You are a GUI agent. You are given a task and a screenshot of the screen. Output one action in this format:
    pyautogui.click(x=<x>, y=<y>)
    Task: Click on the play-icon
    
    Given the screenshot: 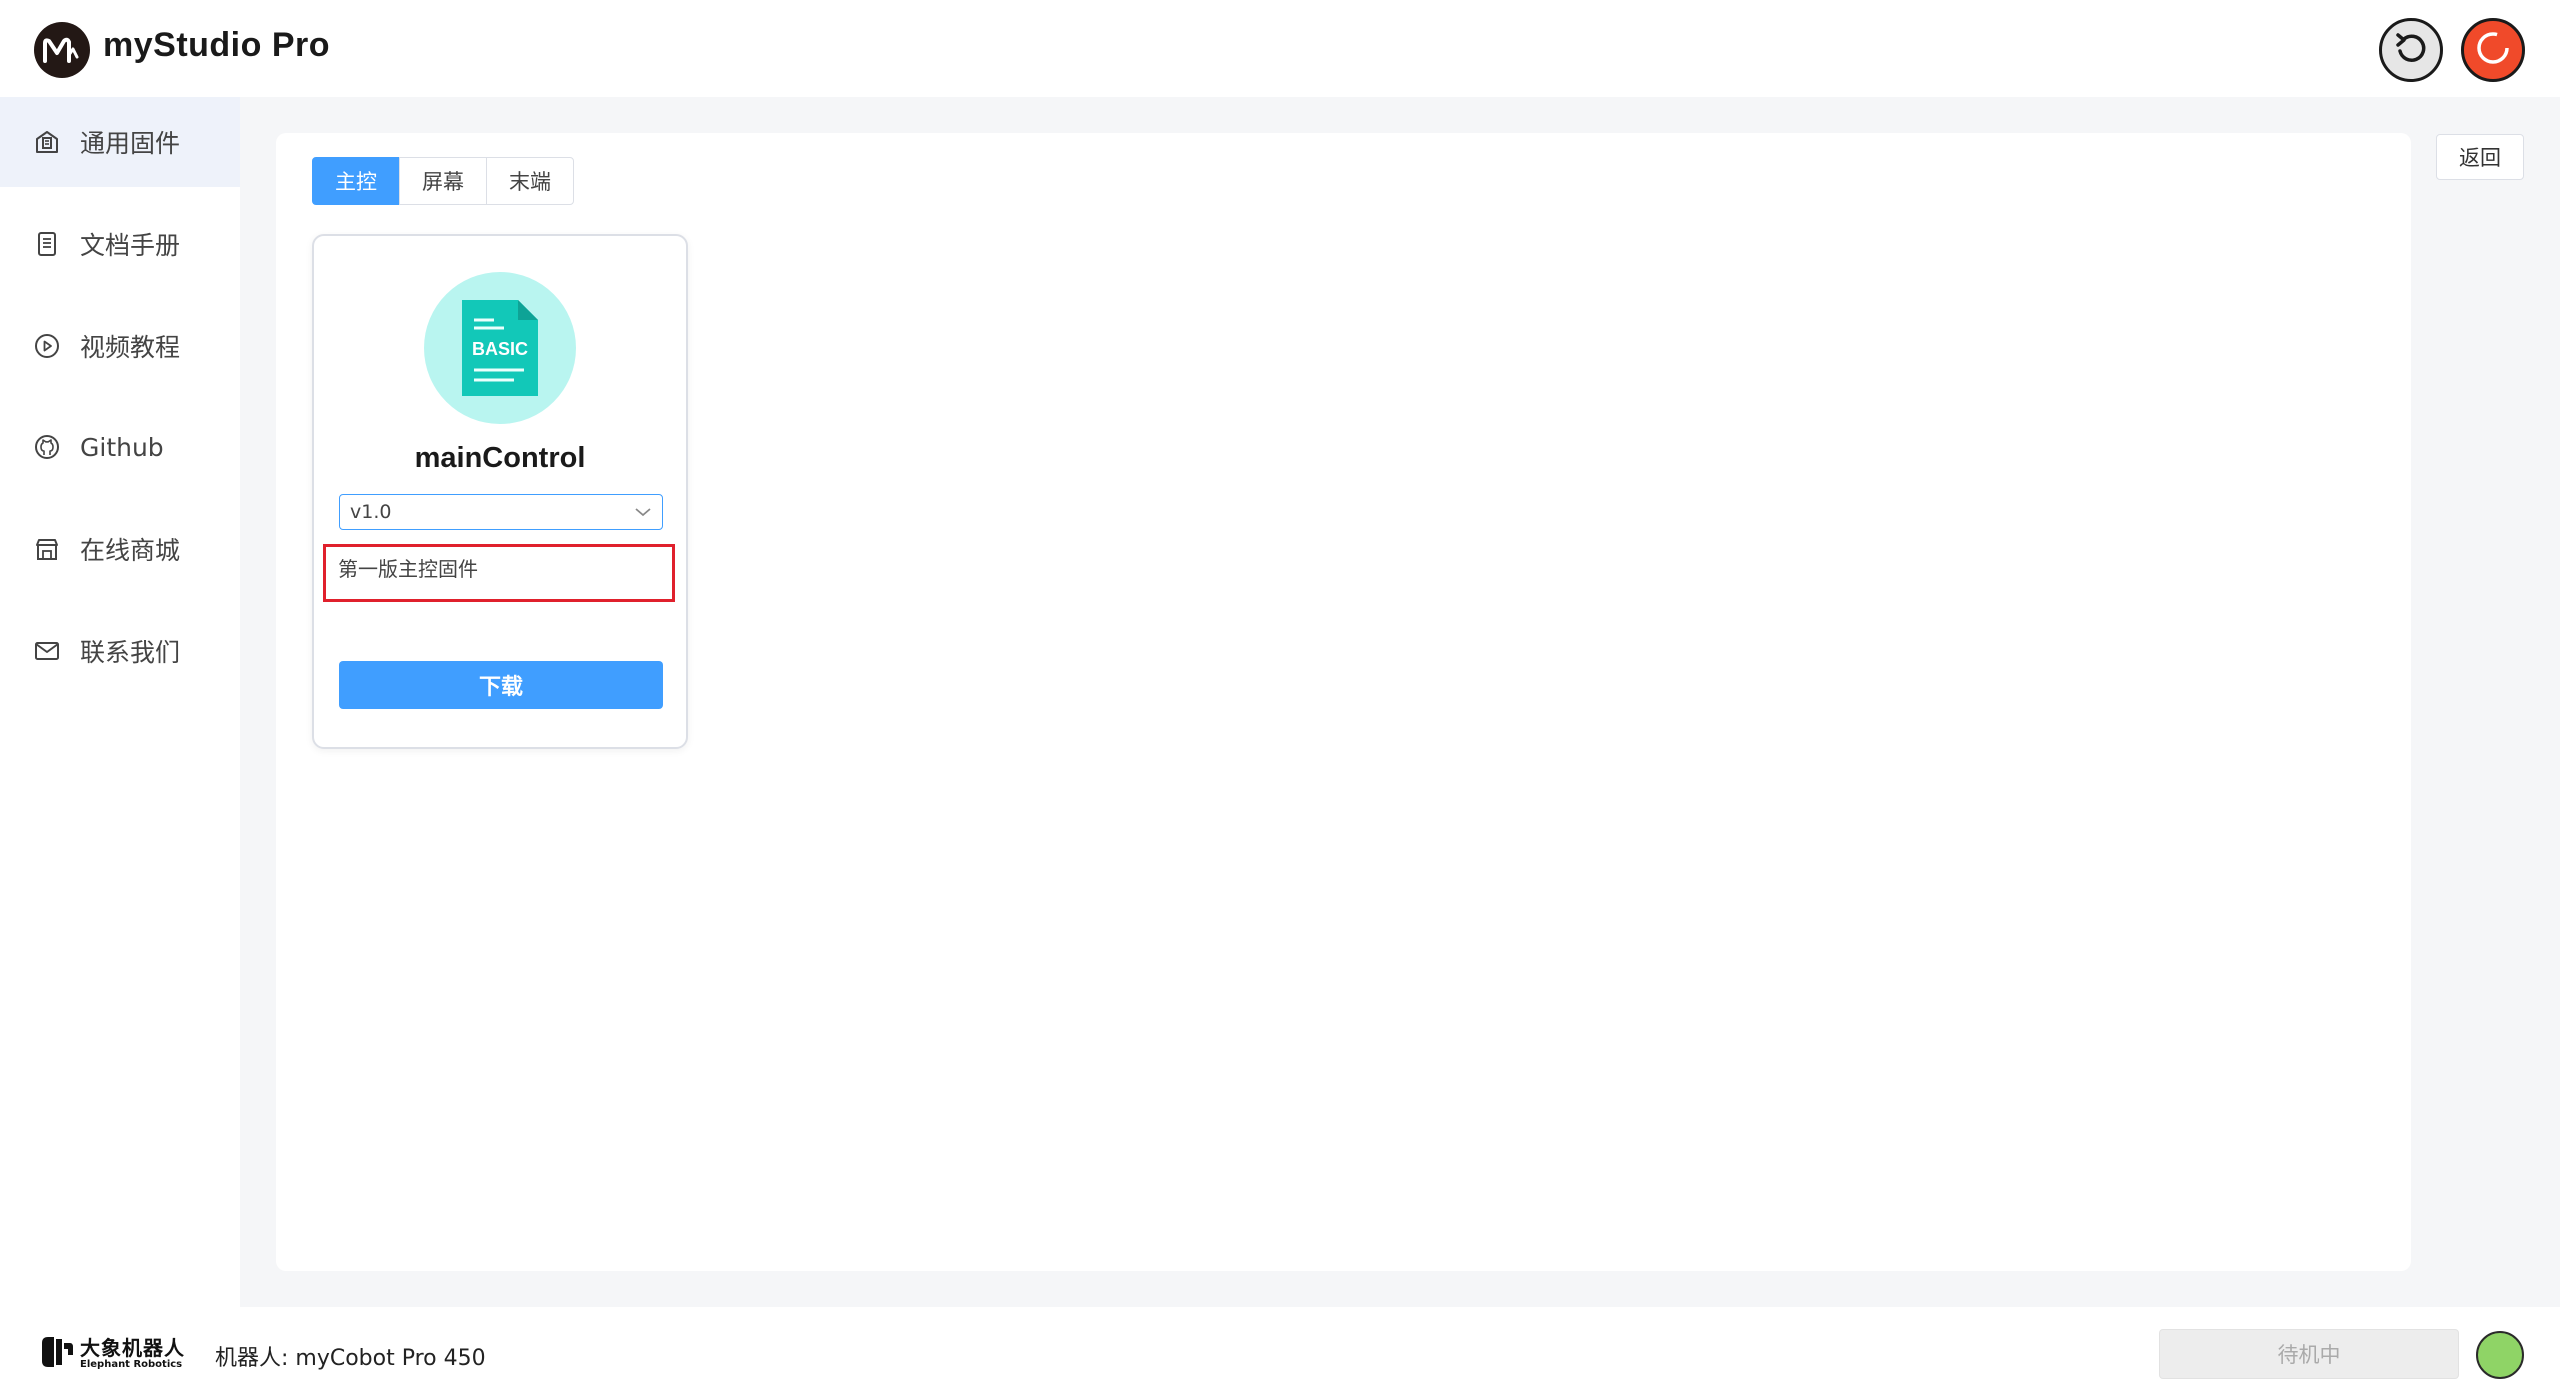 What is the action you would take?
    pyautogui.click(x=47, y=346)
    